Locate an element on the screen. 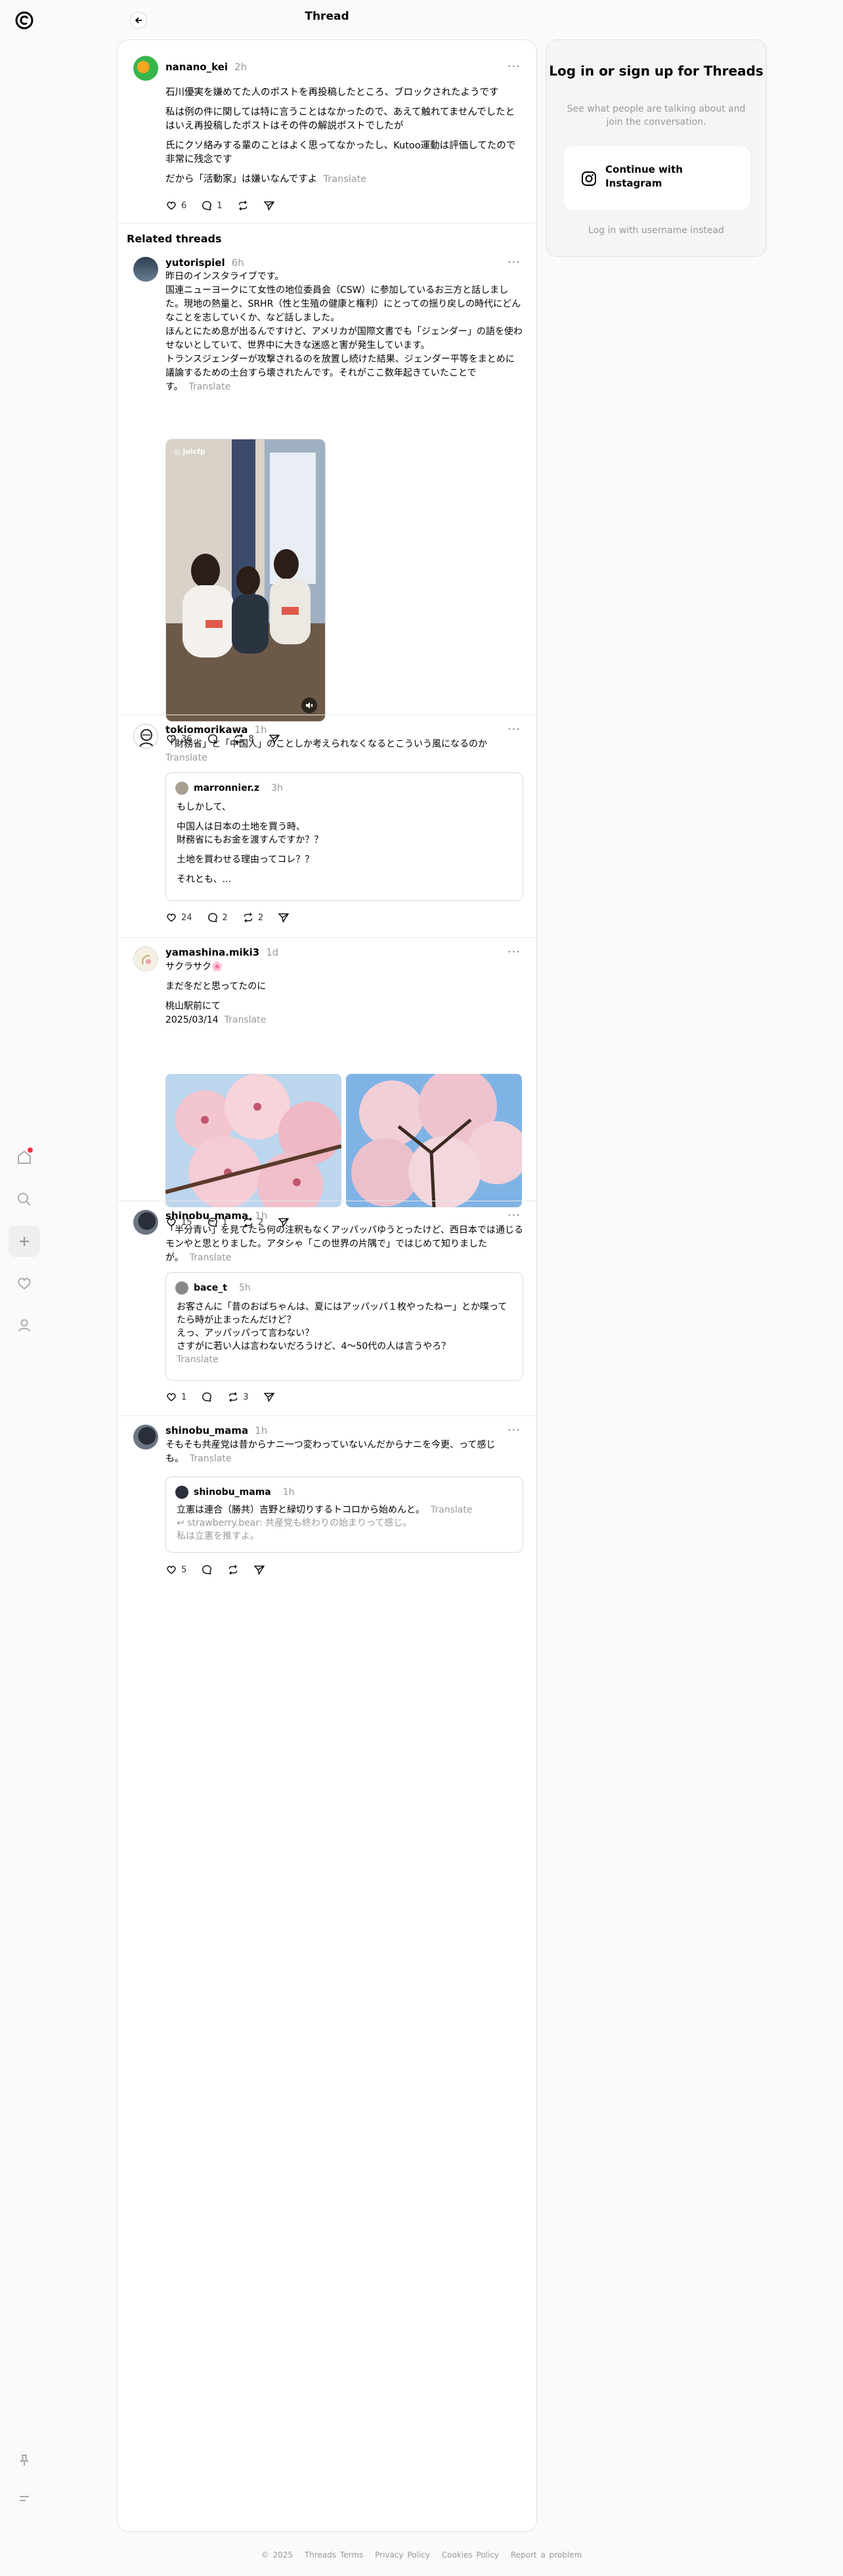 This screenshot has height=2576, width=843. post-username: yamashina.miki3 1d is located at coordinates (221, 952).